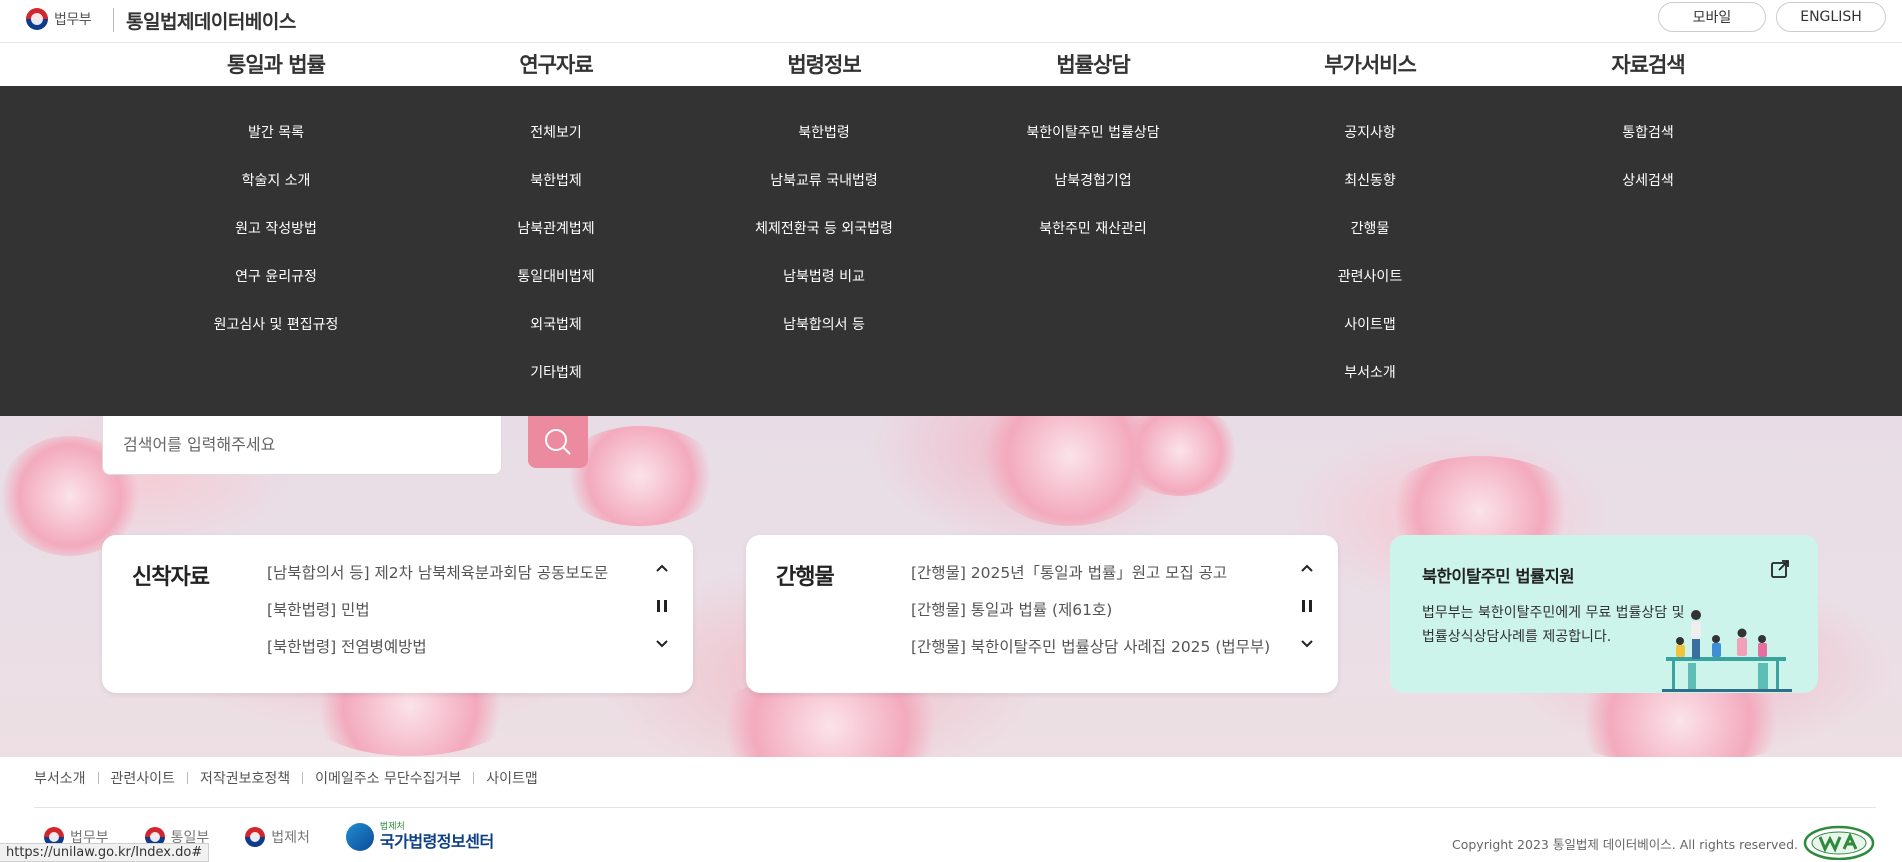  Describe the element at coordinates (1370, 180) in the screenshot. I see `menu-item: 최신동향` at that location.